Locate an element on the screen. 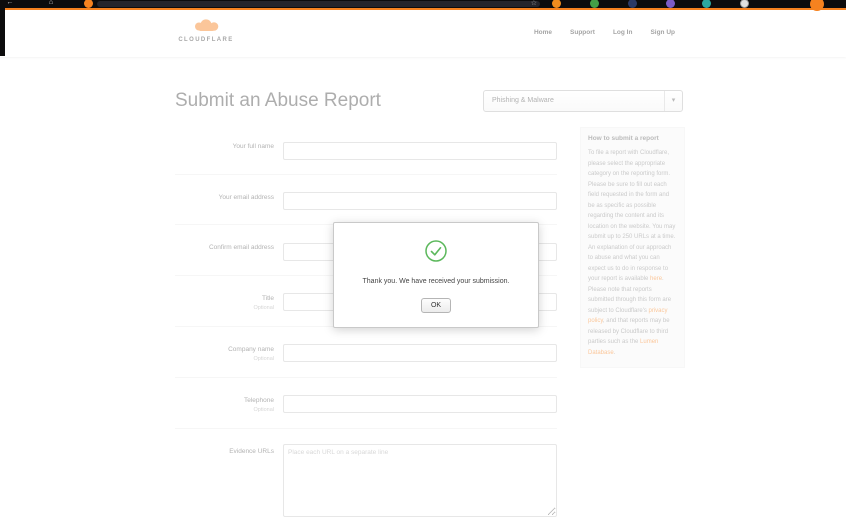 This screenshot has height=521, width=846. theme-accent-line is located at coordinates (423, 9).